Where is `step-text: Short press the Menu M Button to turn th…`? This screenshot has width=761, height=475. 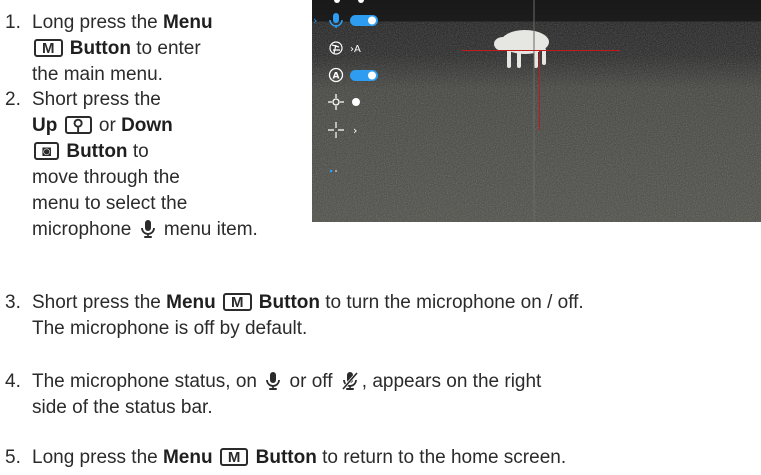
step-text: Short press the Menu M Button to turn th… is located at coordinates (308, 316).